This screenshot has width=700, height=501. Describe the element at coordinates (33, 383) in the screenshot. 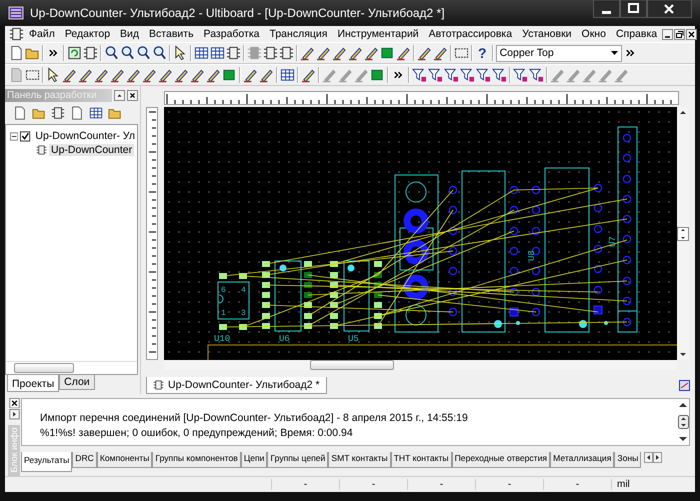

I see `panel-tab: Проекты` at that location.